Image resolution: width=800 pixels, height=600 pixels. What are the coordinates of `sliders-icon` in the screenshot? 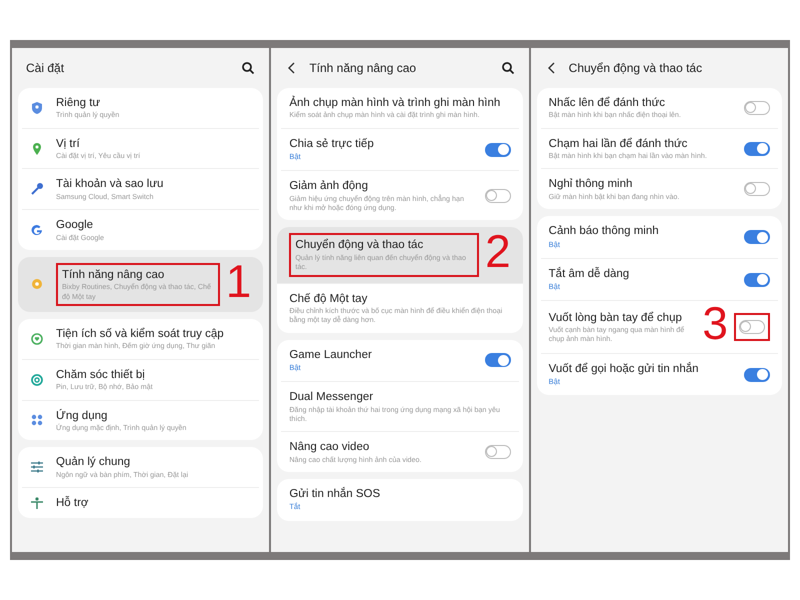 It's located at (37, 467).